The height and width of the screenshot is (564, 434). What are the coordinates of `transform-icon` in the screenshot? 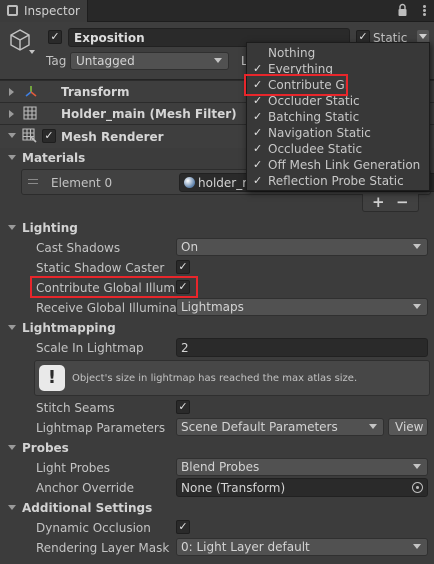 It's located at (31, 92).